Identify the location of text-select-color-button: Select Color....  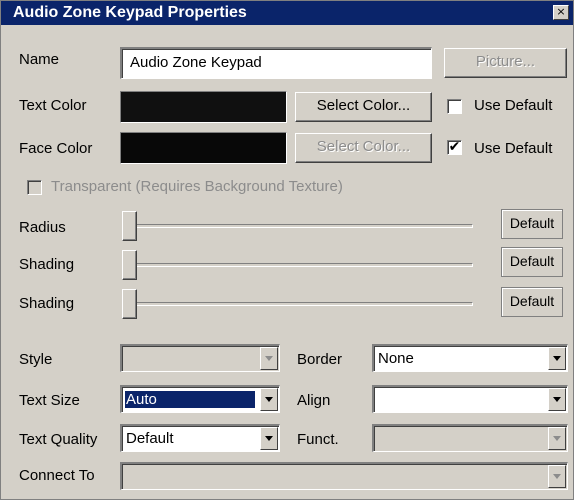
(363, 107).